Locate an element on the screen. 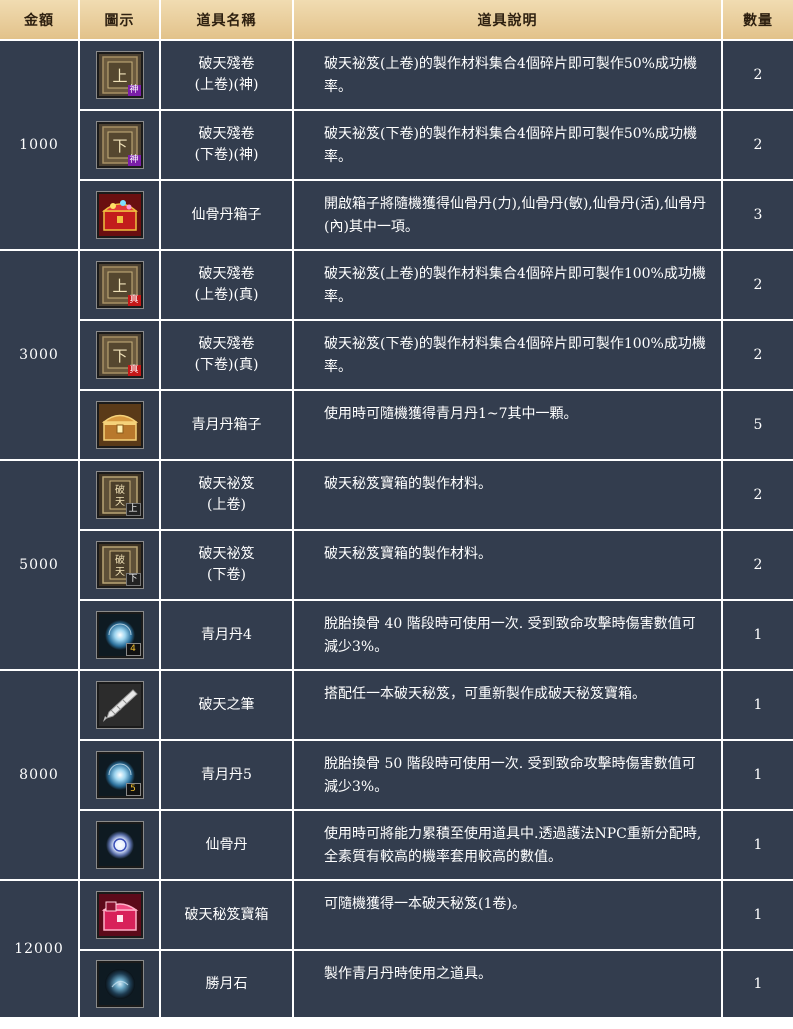 The height and width of the screenshot is (1029, 793). item-description: 使用時可隨機獲得青月丹1~7其中一顆。 is located at coordinates (508, 425).